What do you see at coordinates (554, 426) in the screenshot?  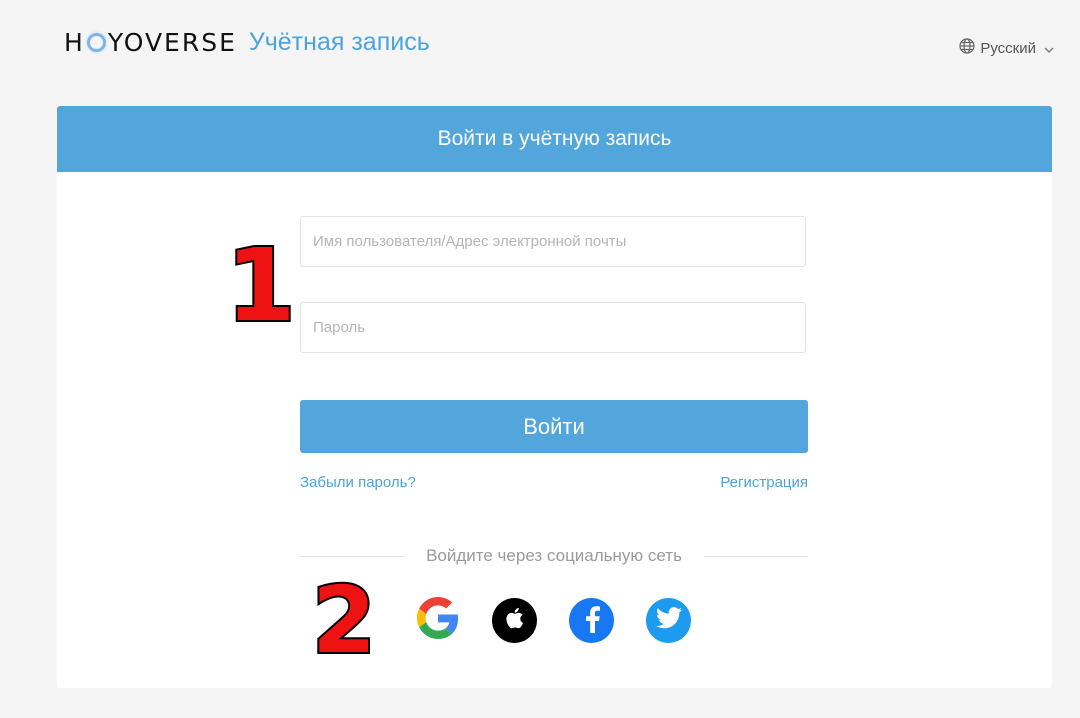 I see `login-button: Войти` at bounding box center [554, 426].